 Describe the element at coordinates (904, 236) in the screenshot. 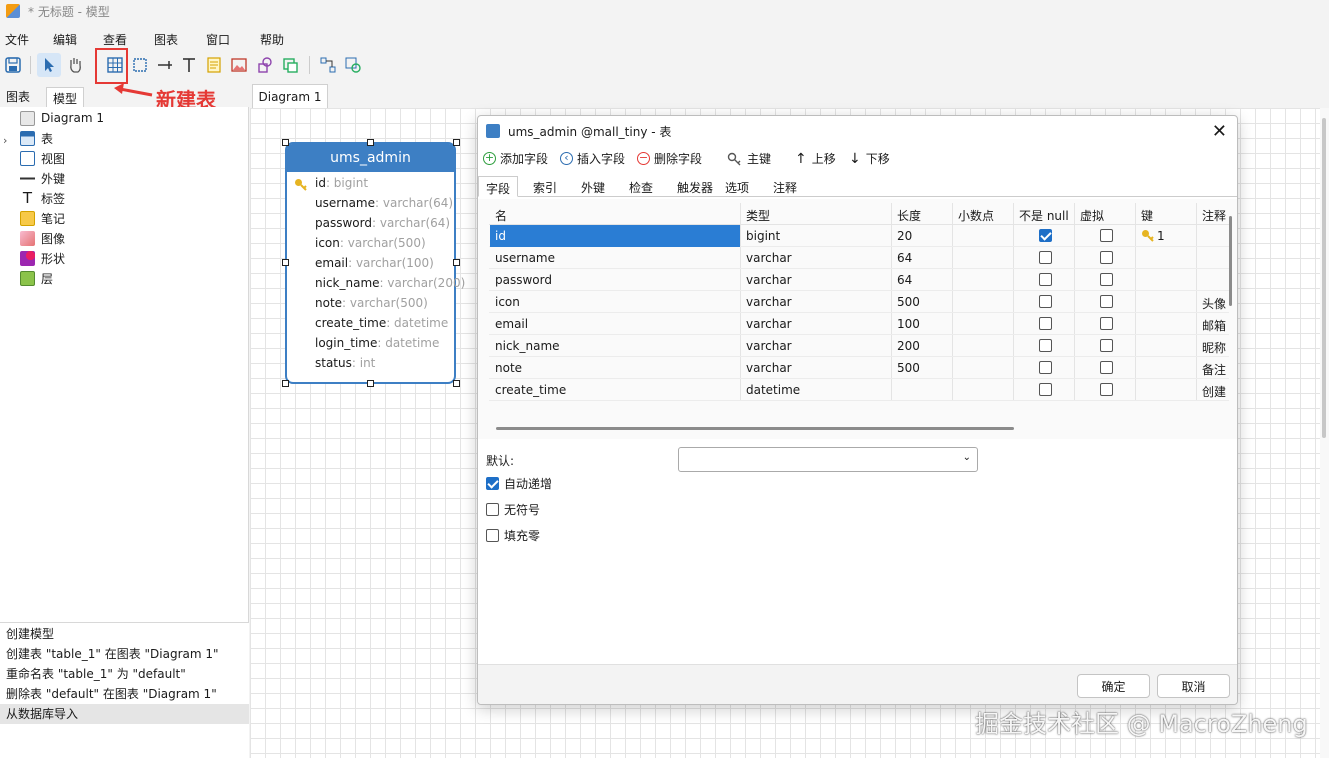

I see `cell-length: 20` at that location.